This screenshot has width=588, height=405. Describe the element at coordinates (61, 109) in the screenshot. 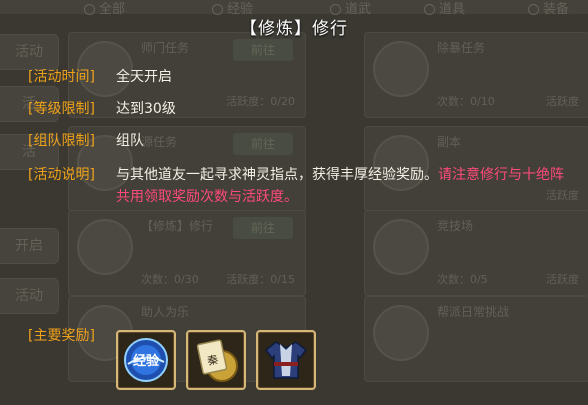

I see `level-label: [等级限制]` at that location.